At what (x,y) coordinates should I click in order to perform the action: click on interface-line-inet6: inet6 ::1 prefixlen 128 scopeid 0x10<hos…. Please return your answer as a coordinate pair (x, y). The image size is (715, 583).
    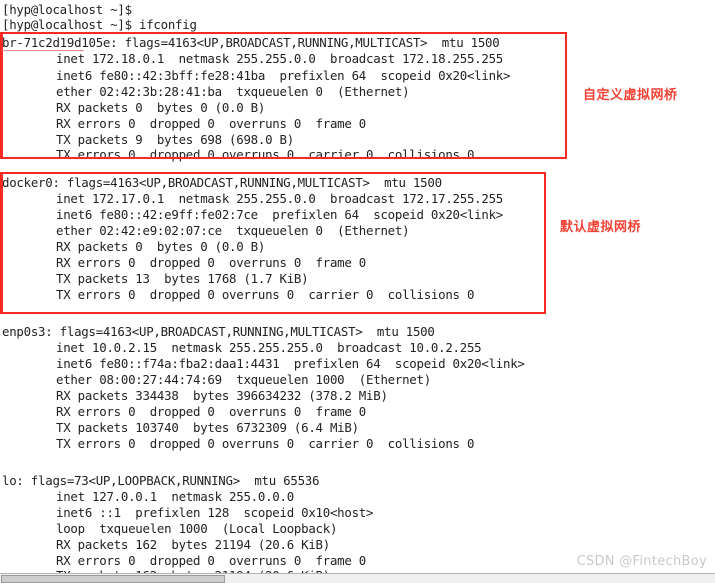
    Looking at the image, I should click on (215, 512).